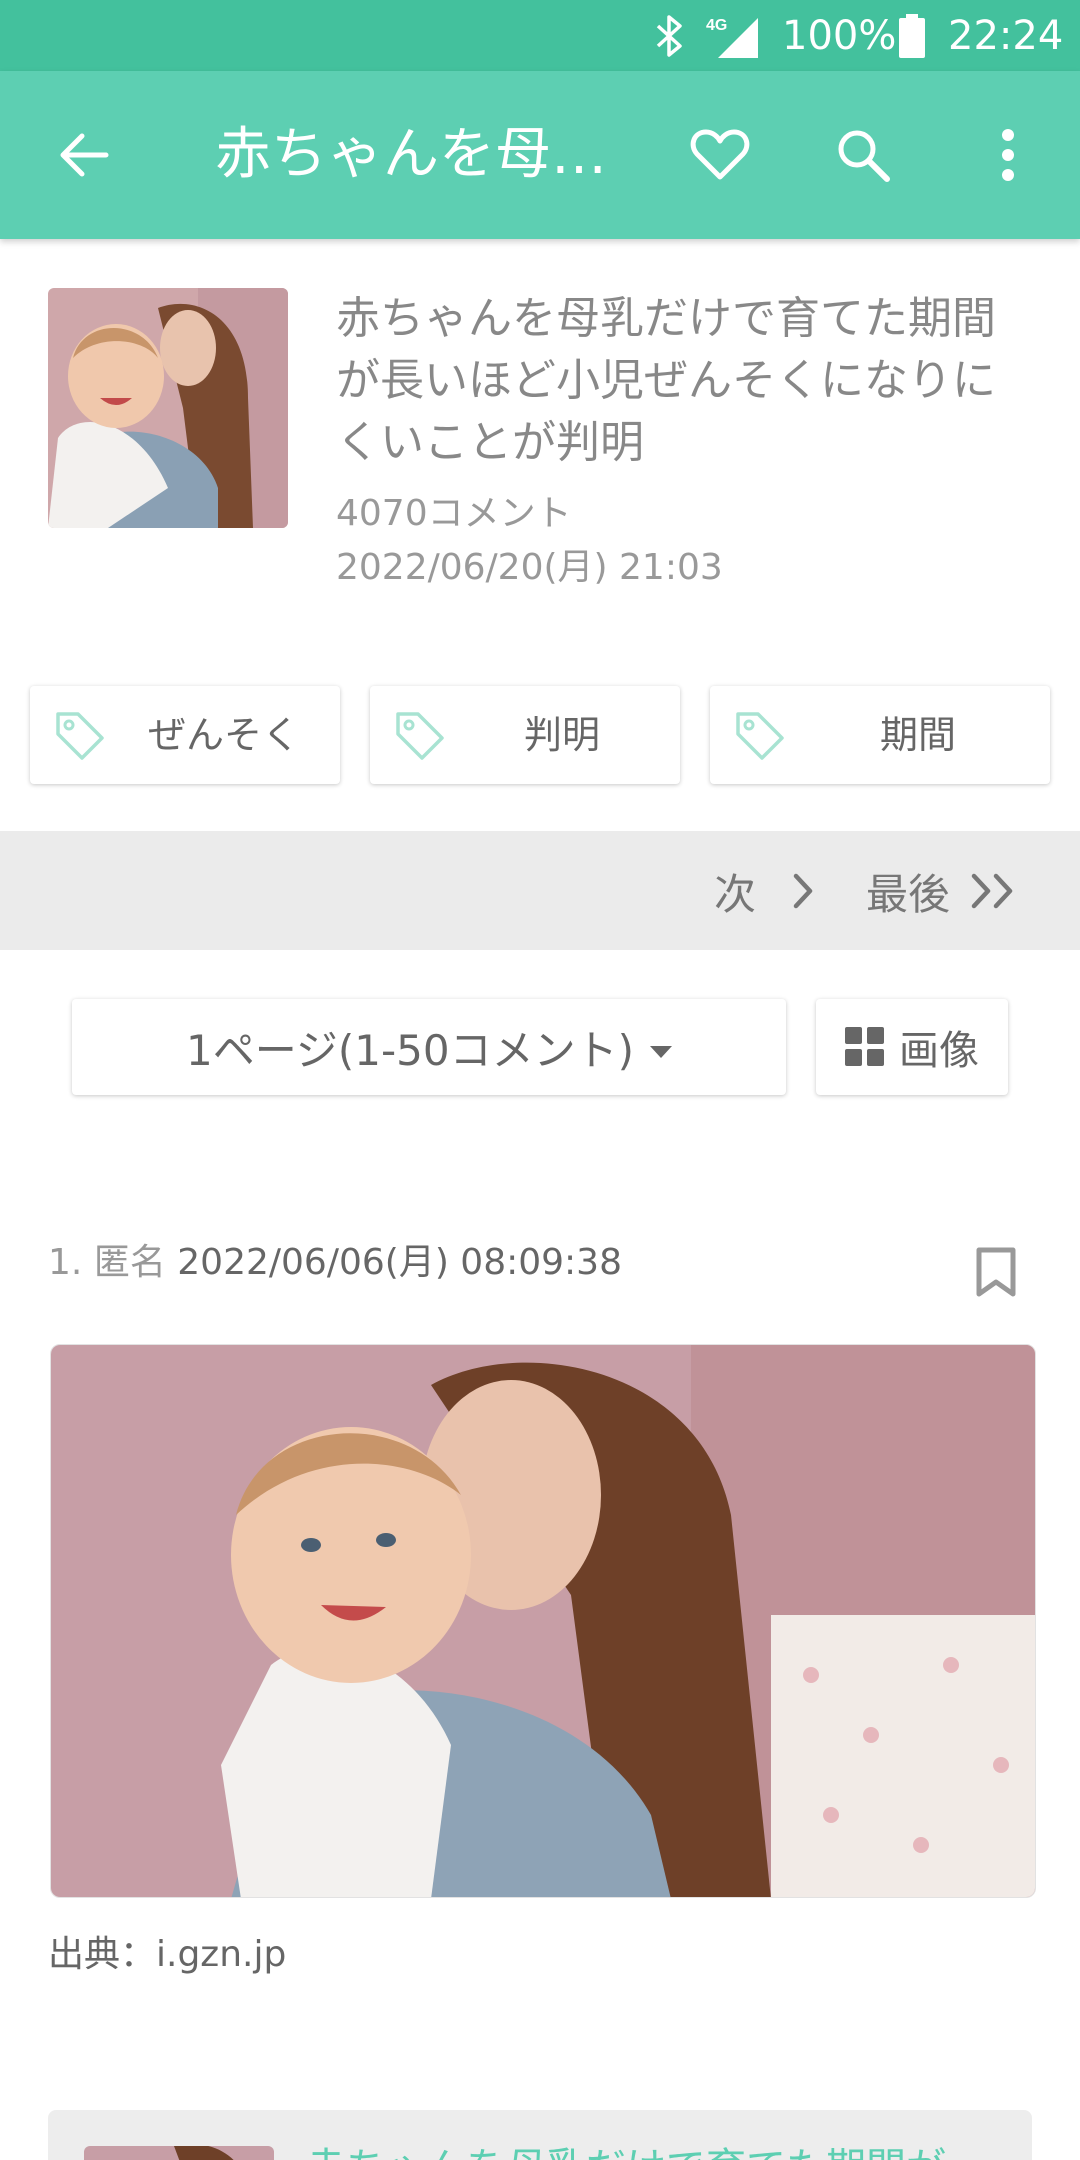  I want to click on battery-percent: 100%, so click(839, 36).